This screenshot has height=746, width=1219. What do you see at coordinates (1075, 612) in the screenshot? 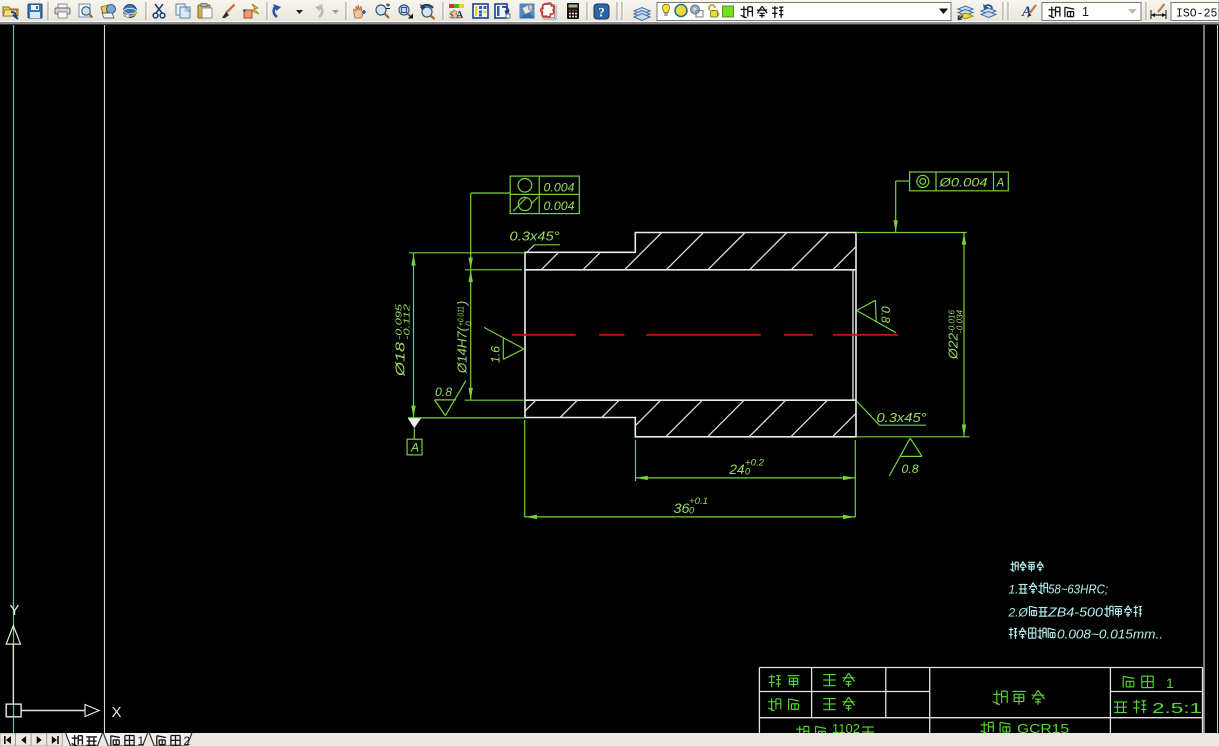
I see `svg-text: ZB4-500` at bounding box center [1075, 612].